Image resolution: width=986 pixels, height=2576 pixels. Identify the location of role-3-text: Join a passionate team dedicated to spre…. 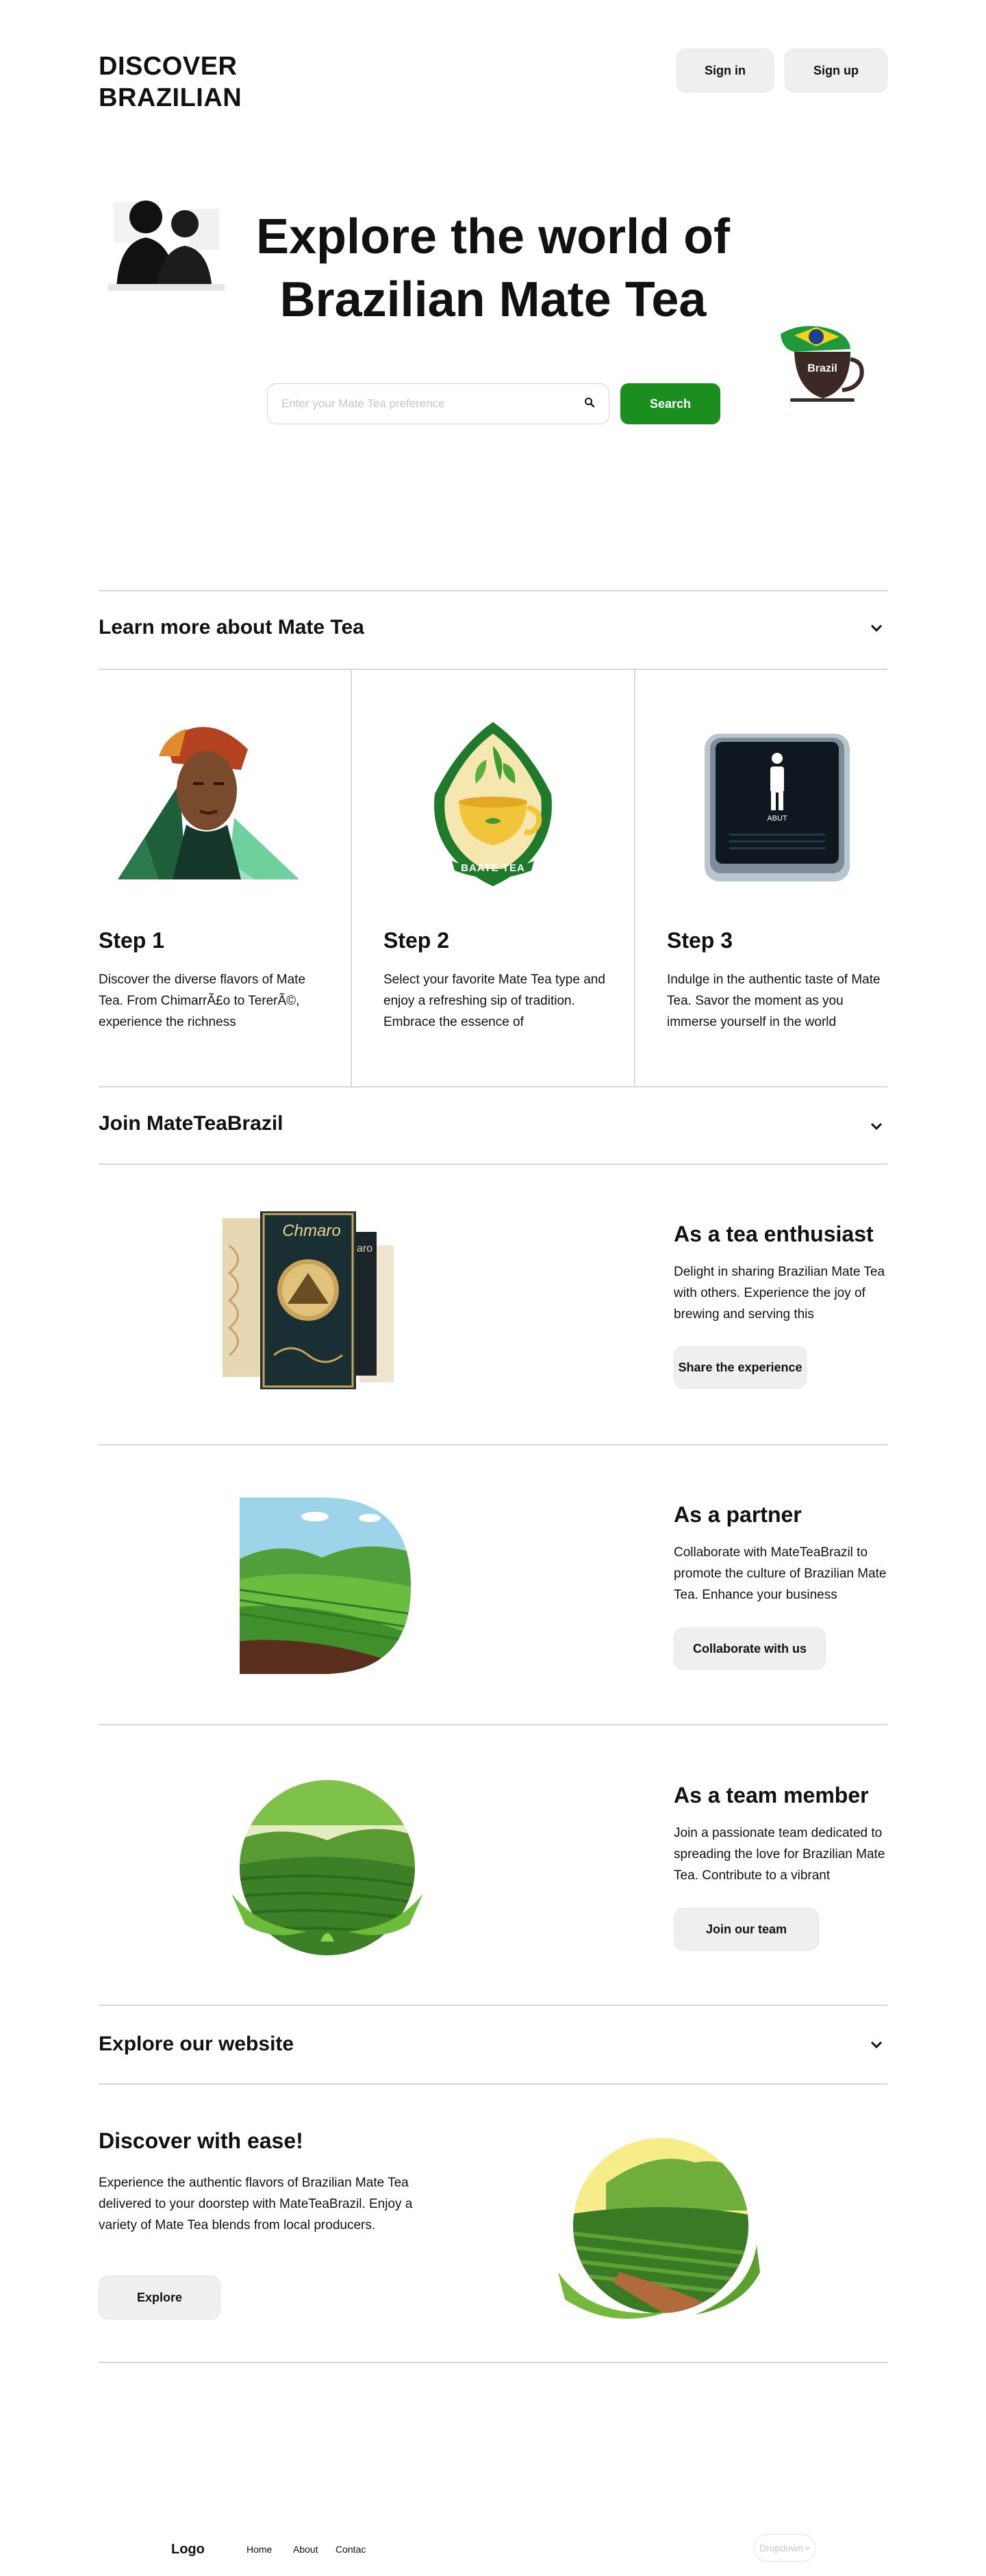
(779, 1854).